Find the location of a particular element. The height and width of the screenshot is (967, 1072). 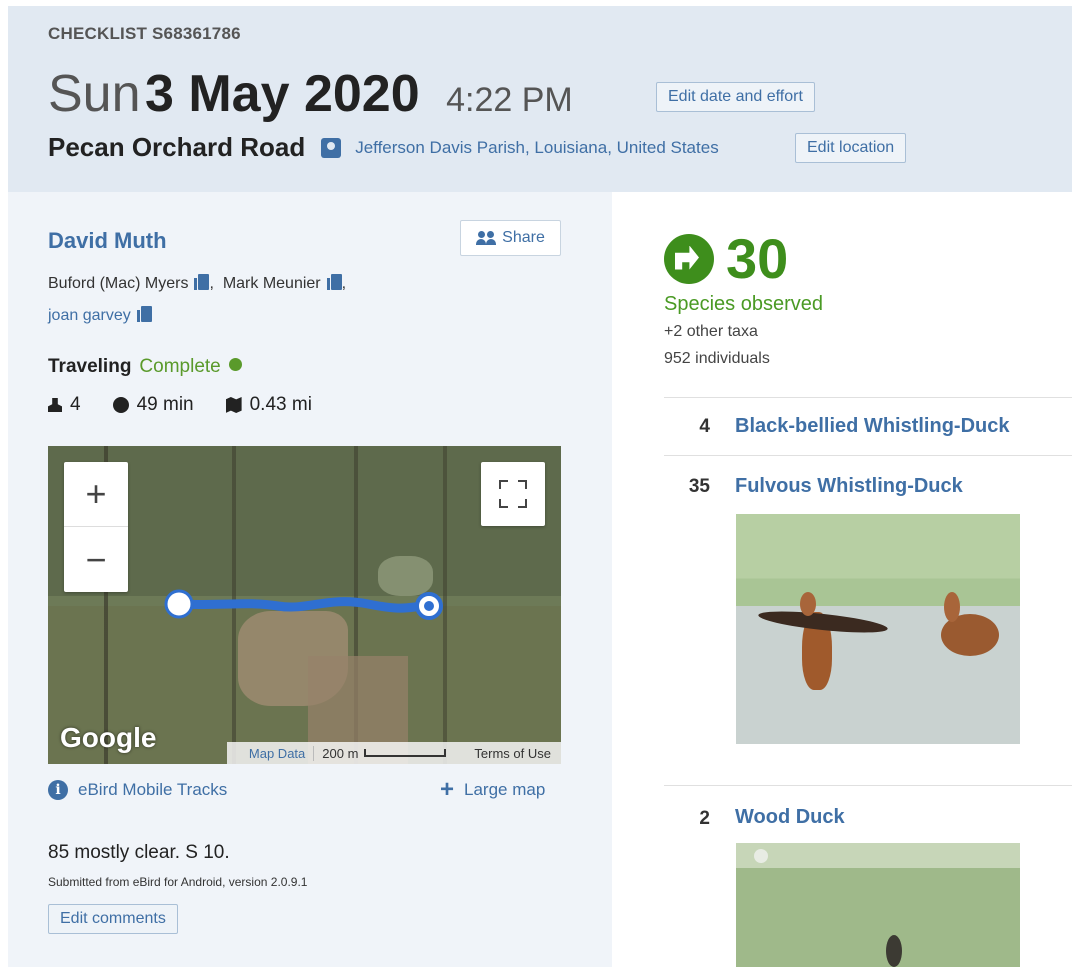

date-day: Sun is located at coordinates (94, 94).